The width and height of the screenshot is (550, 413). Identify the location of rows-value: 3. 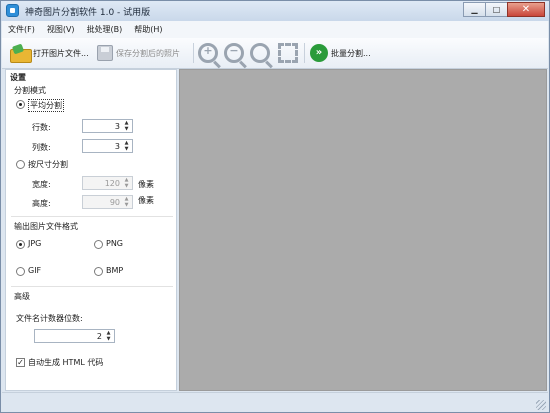
(117, 126).